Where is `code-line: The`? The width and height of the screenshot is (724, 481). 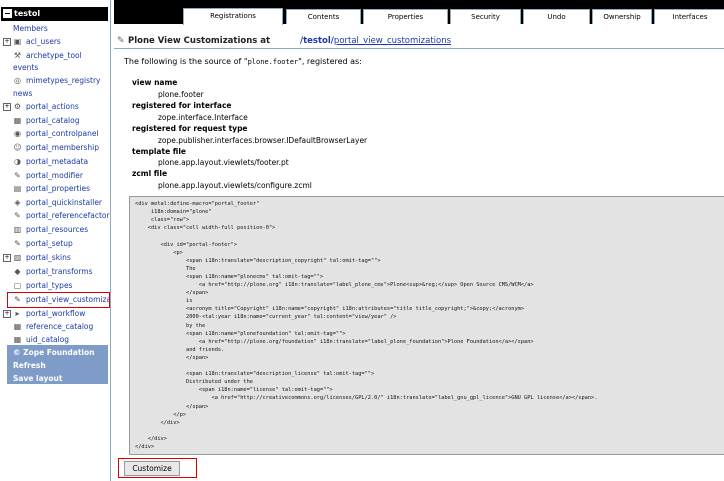
code-line: The is located at coordinates (165, 268).